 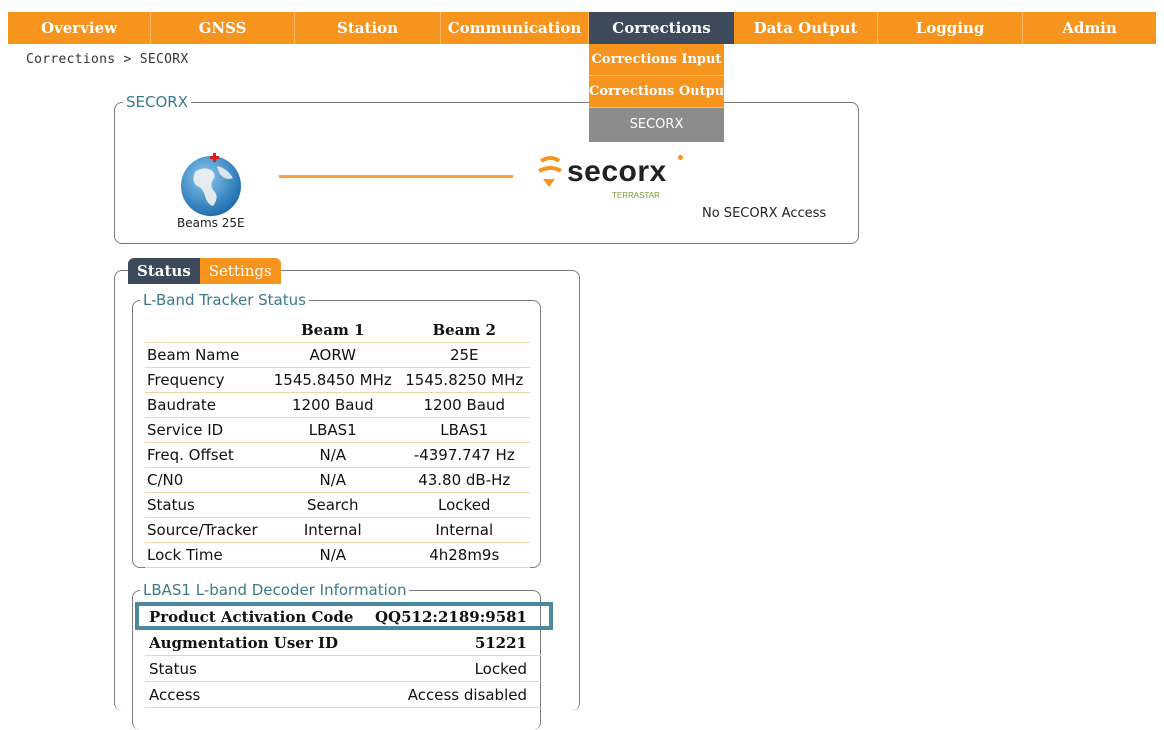 I want to click on tracker-row: Freq. Offset N/A -4397.747 Hz, so click(x=337, y=455).